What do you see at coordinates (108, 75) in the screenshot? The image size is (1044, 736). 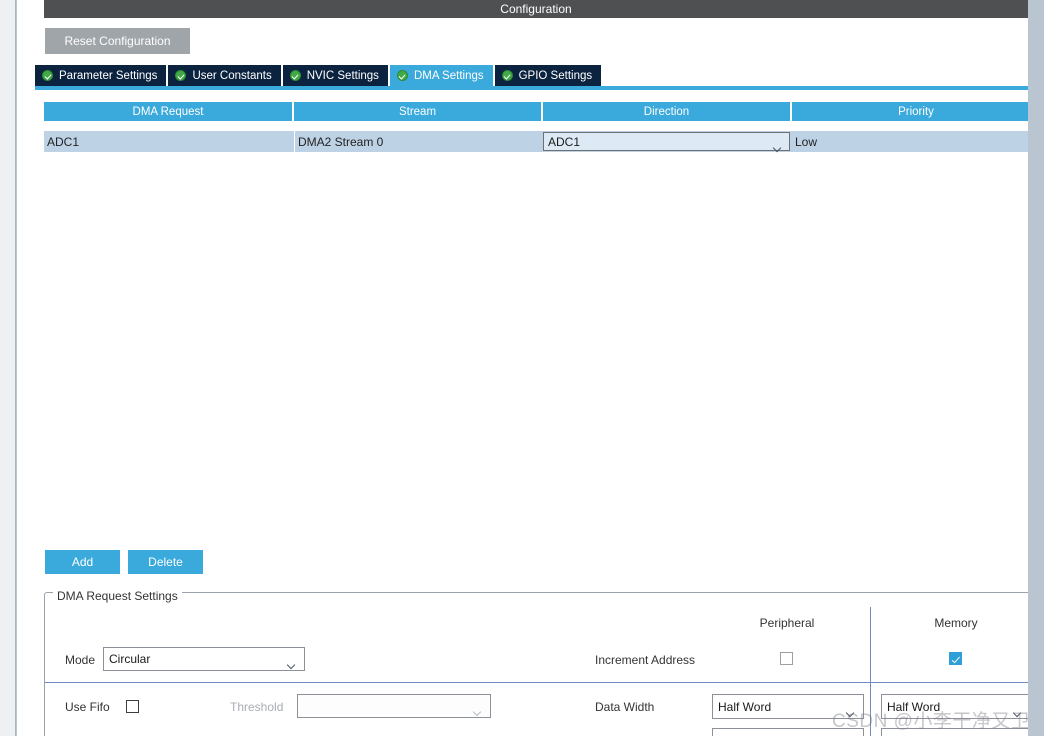 I see `tab-label: Parameter Settings` at bounding box center [108, 75].